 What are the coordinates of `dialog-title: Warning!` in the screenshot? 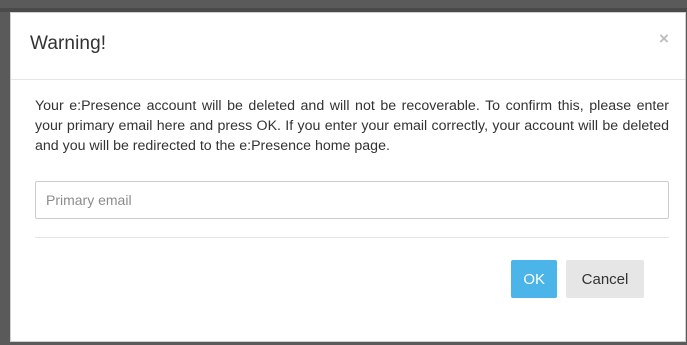 It's located at (68, 43).